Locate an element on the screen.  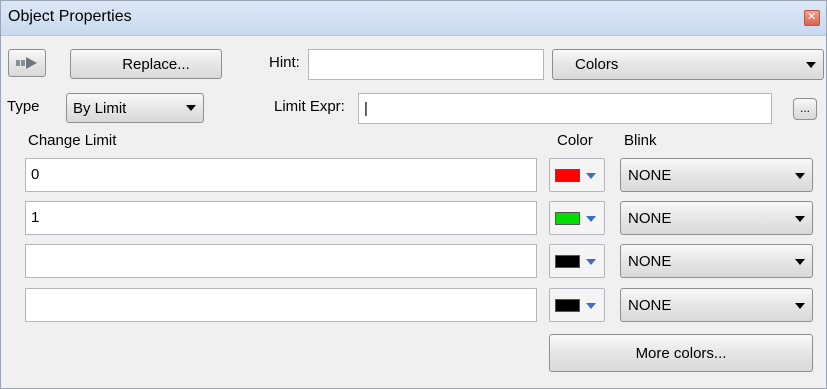
limit-value: 1 is located at coordinates (35, 217).